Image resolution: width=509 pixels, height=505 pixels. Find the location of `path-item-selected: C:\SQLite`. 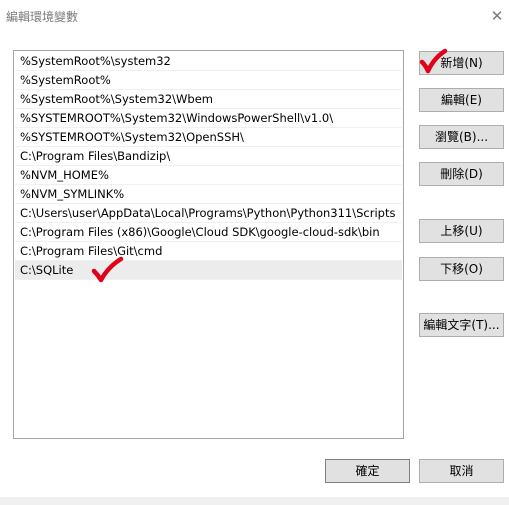

path-item-selected: C:\SQLite is located at coordinates (208, 270).